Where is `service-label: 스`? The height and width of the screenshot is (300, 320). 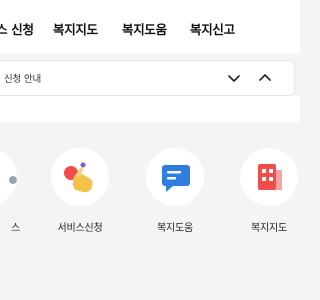
service-label: 스 is located at coordinates (15, 228).